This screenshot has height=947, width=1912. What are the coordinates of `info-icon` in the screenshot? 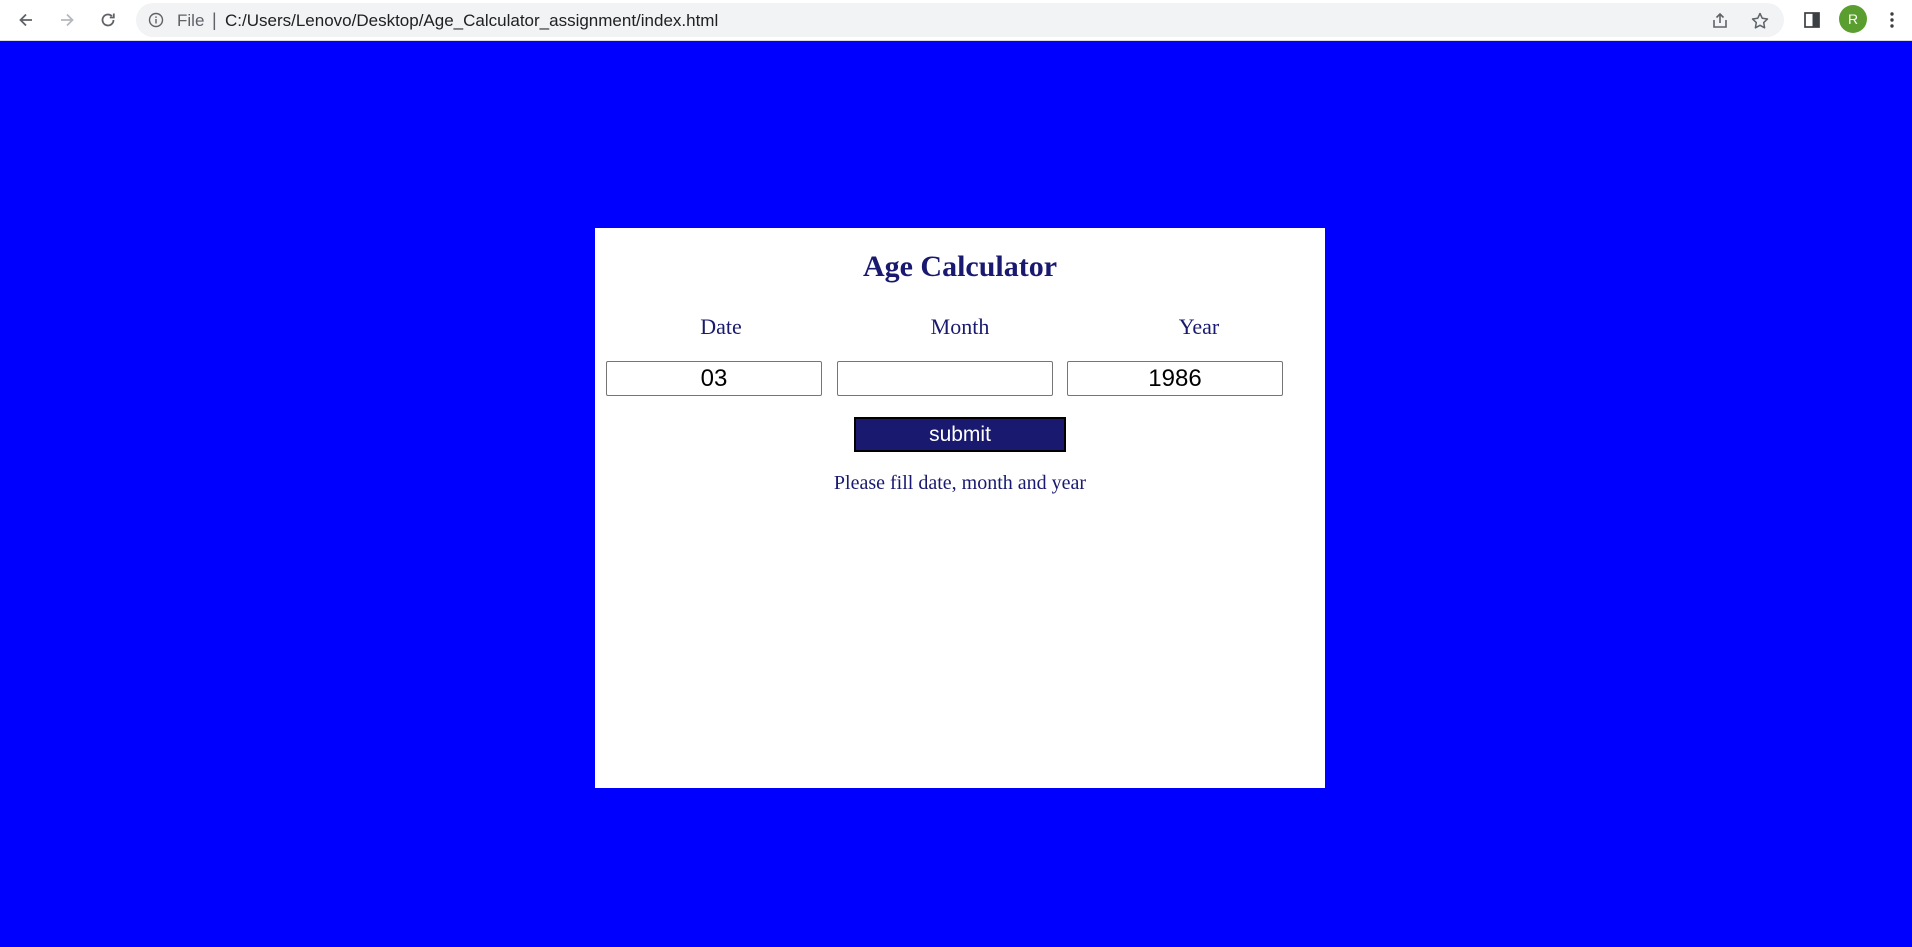 It's located at (156, 20).